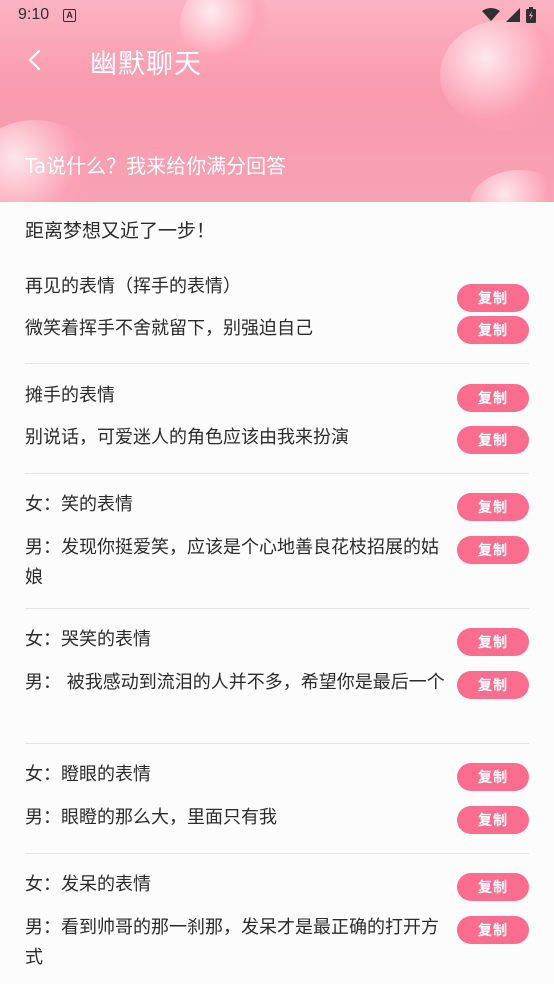 The height and width of the screenshot is (984, 554). What do you see at coordinates (70, 15) in the screenshot?
I see `notification-a-icon: A` at bounding box center [70, 15].